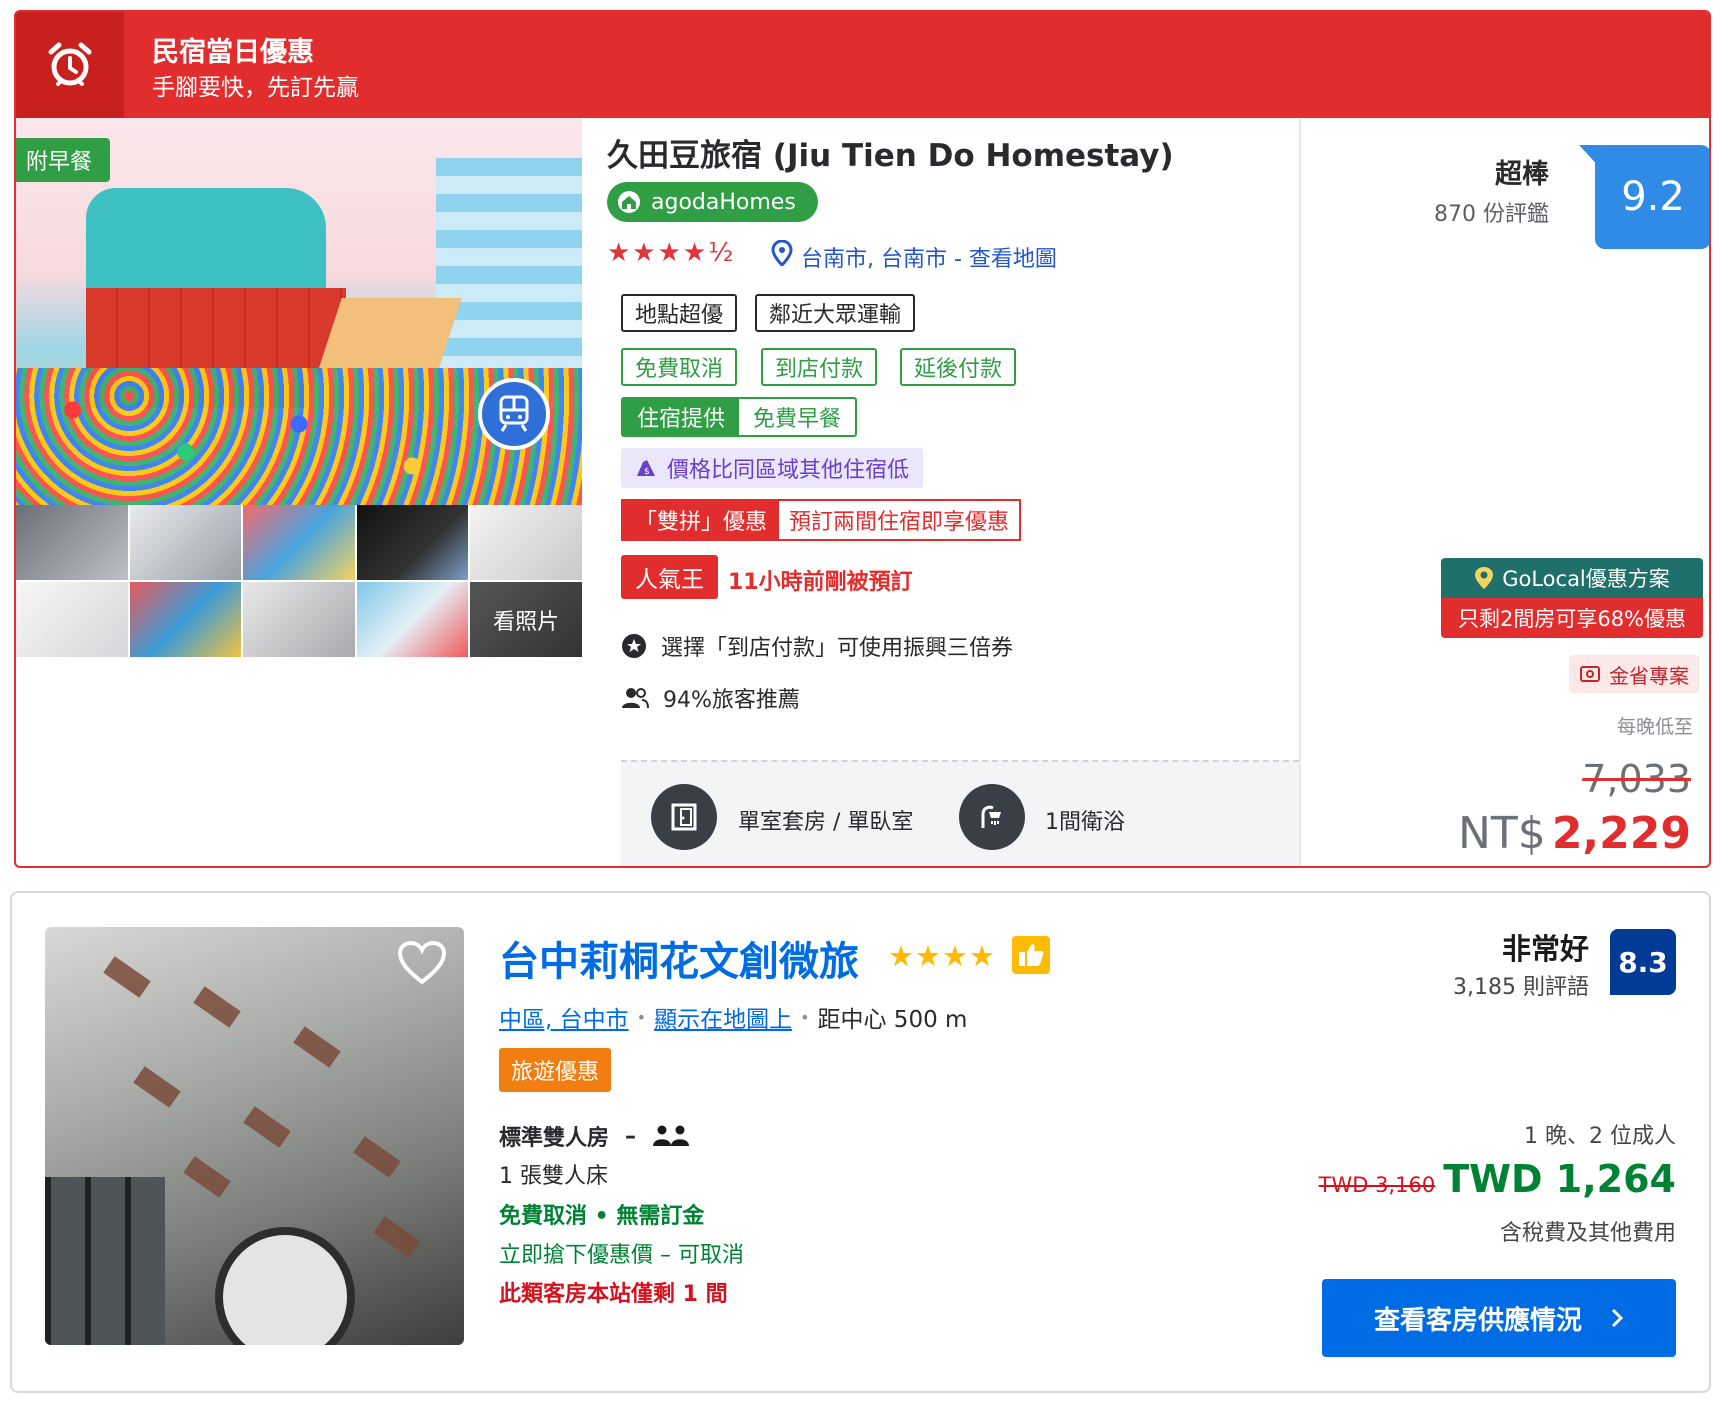 This screenshot has width=1721, height=1401. I want to click on travel-deal-badge: 旅遊優惠, so click(555, 1070).